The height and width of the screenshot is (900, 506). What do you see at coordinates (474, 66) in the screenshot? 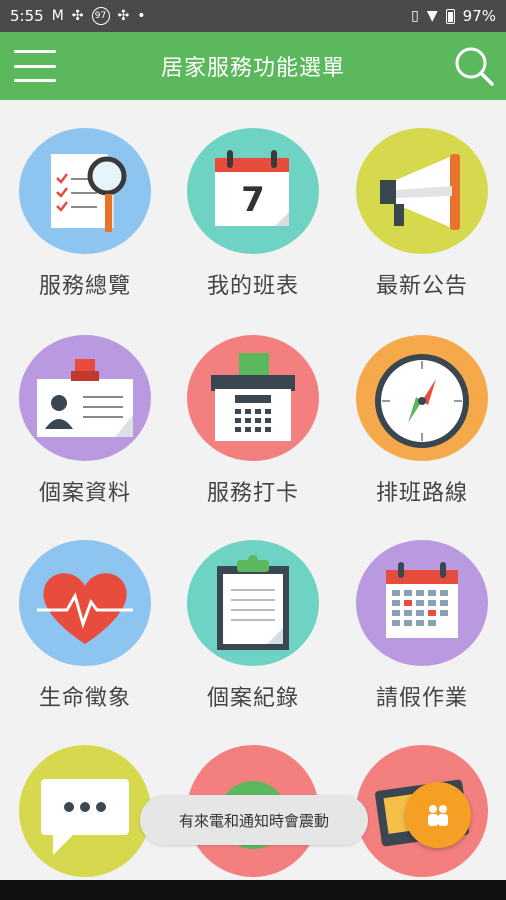
I see `search-icon` at bounding box center [474, 66].